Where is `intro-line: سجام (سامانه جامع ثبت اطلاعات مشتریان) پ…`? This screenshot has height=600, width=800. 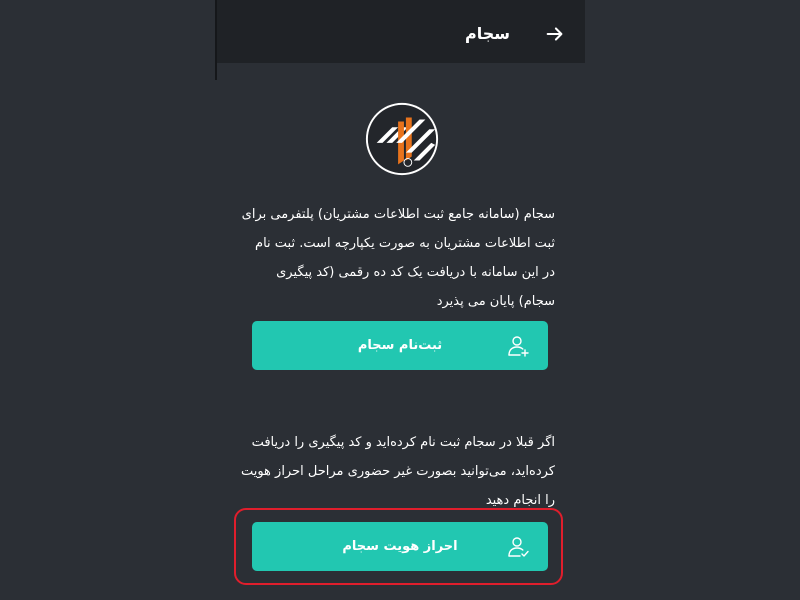
intro-line: سجام (سامانه جامع ثبت اطلاعات مشتریان) پ… is located at coordinates (398, 214).